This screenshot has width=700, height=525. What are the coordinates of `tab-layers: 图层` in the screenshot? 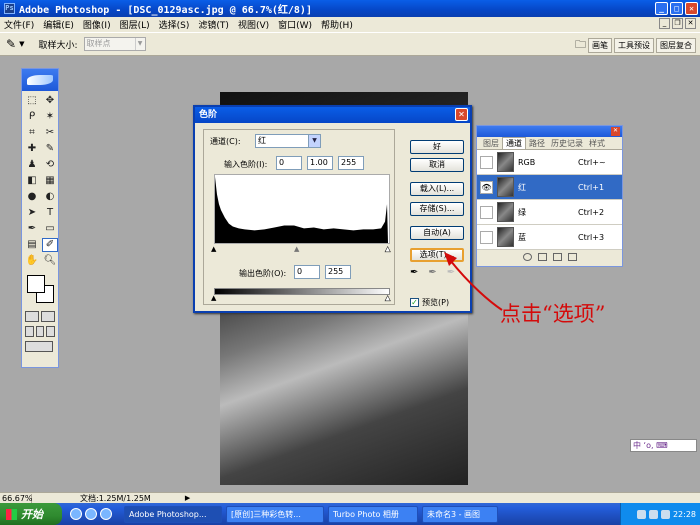 It's located at (491, 143).